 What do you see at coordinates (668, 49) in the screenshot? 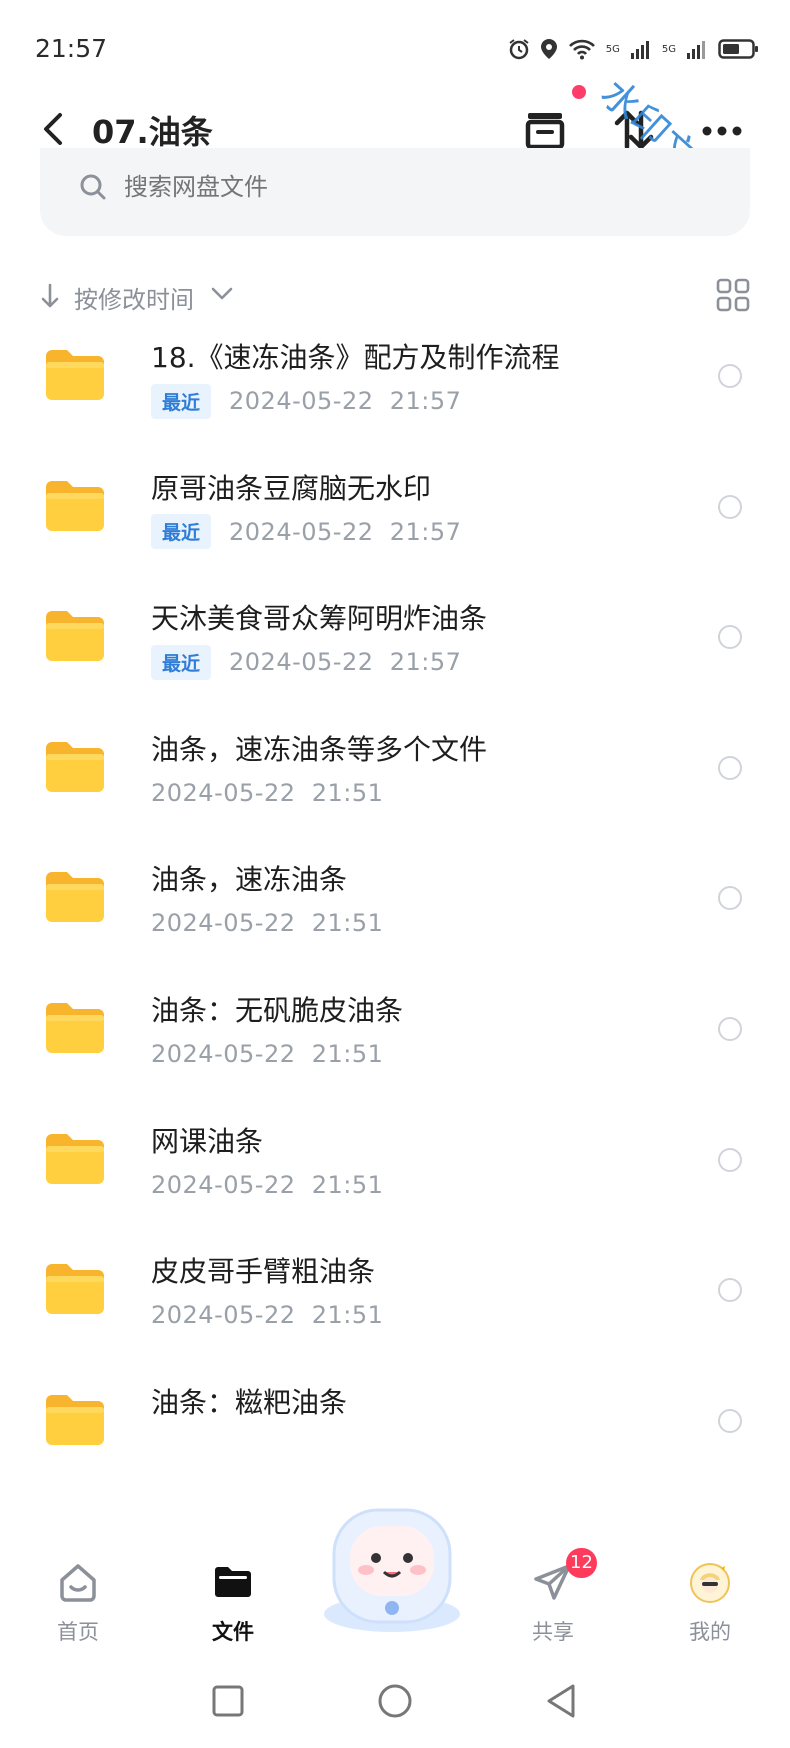
I see `network-type-2: 5G` at bounding box center [668, 49].